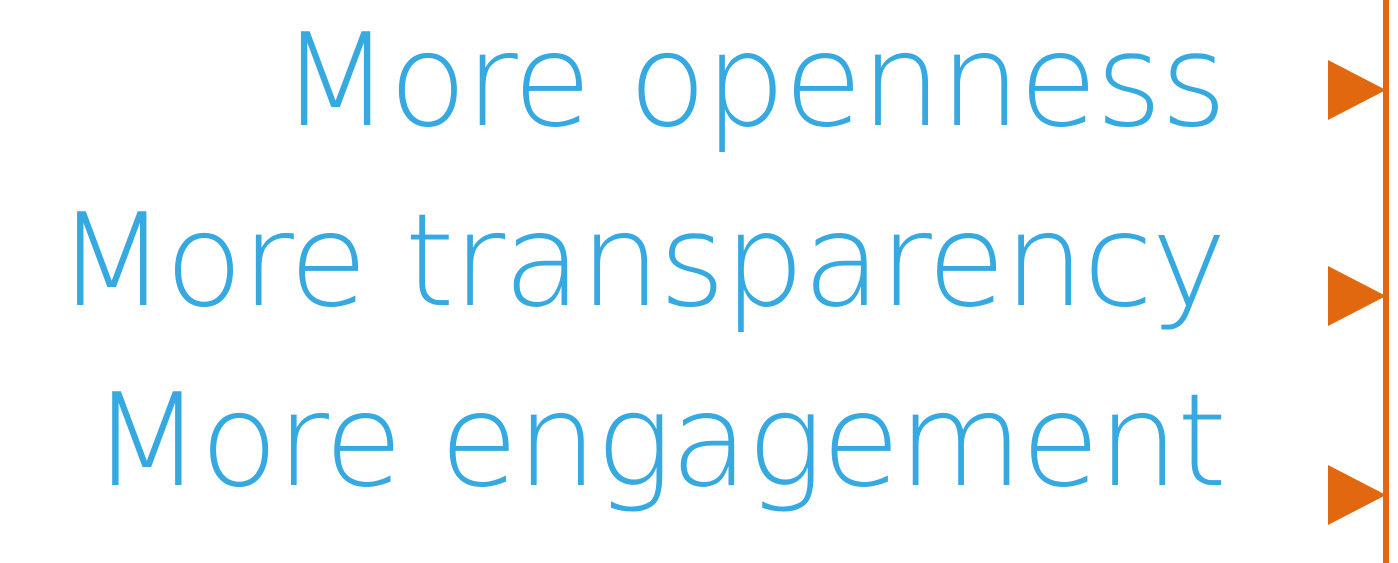 Image resolution: width=1398 pixels, height=563 pixels. I want to click on vertical-divider, so click(1386, 281).